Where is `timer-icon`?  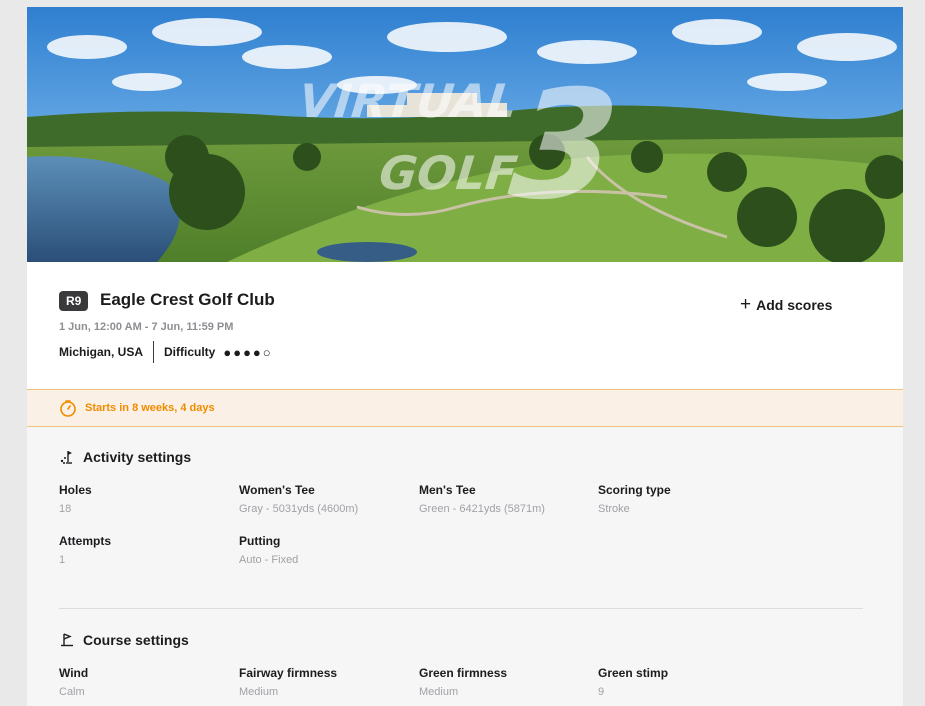
timer-icon is located at coordinates (68, 410).